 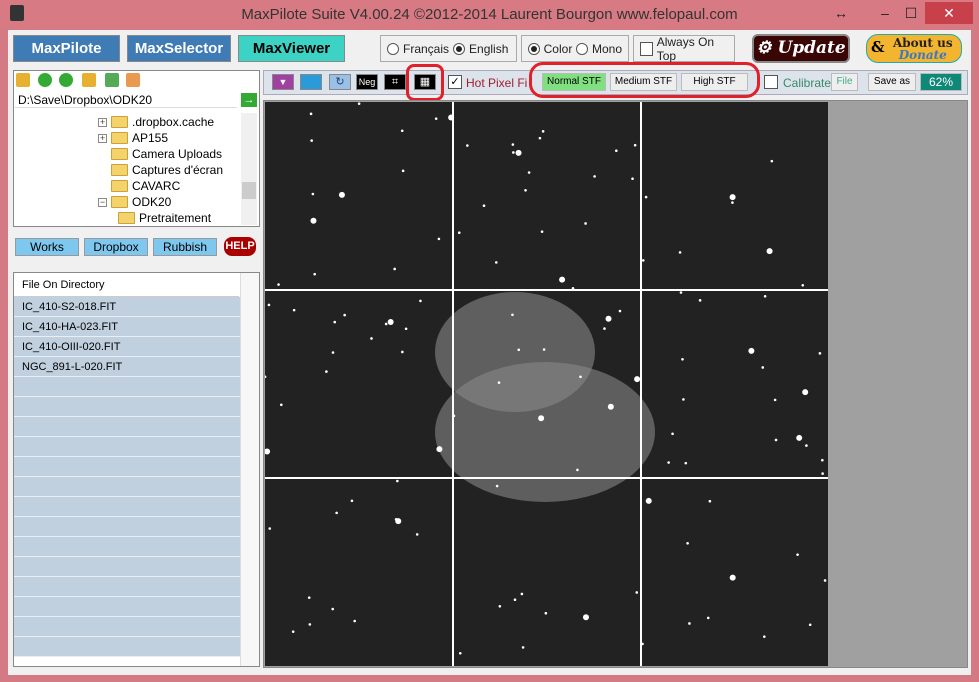 I want to click on radio-color, so click(x=534, y=48).